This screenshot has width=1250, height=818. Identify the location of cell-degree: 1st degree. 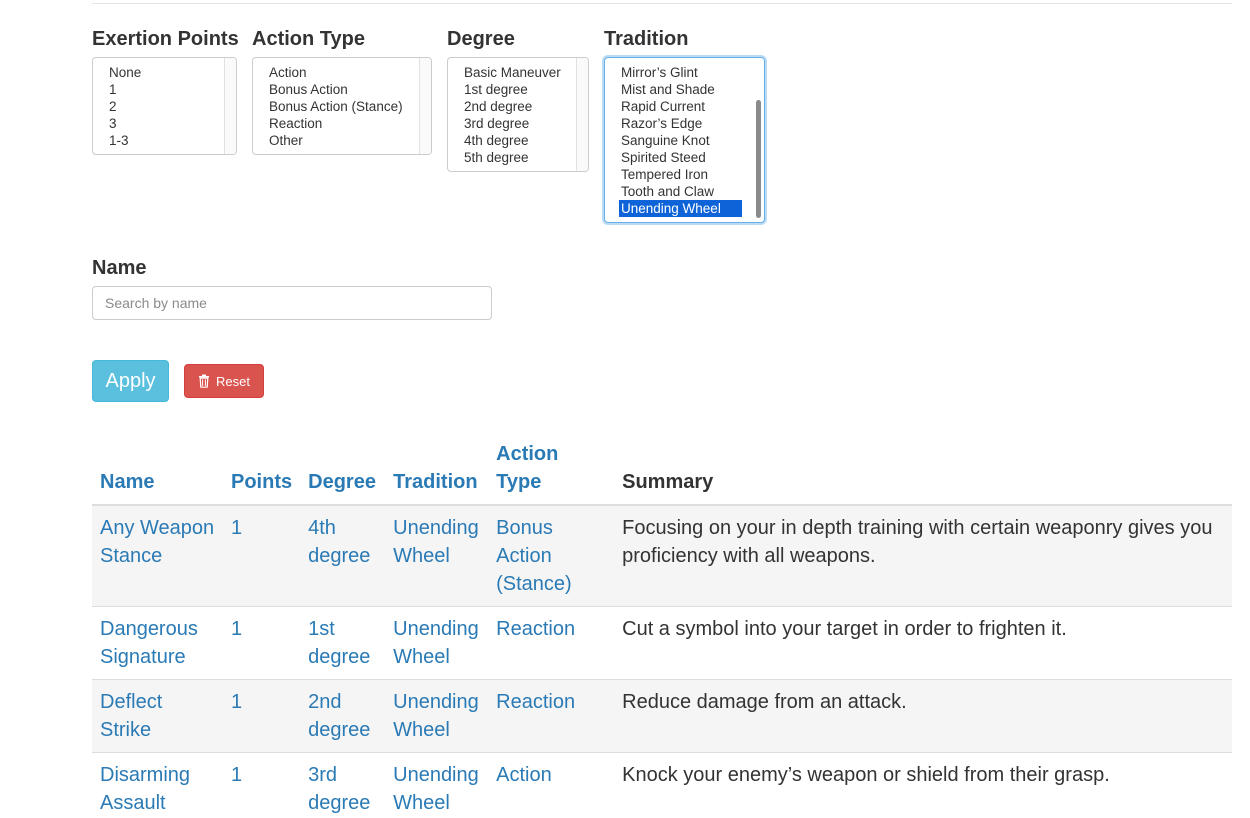
(343, 643).